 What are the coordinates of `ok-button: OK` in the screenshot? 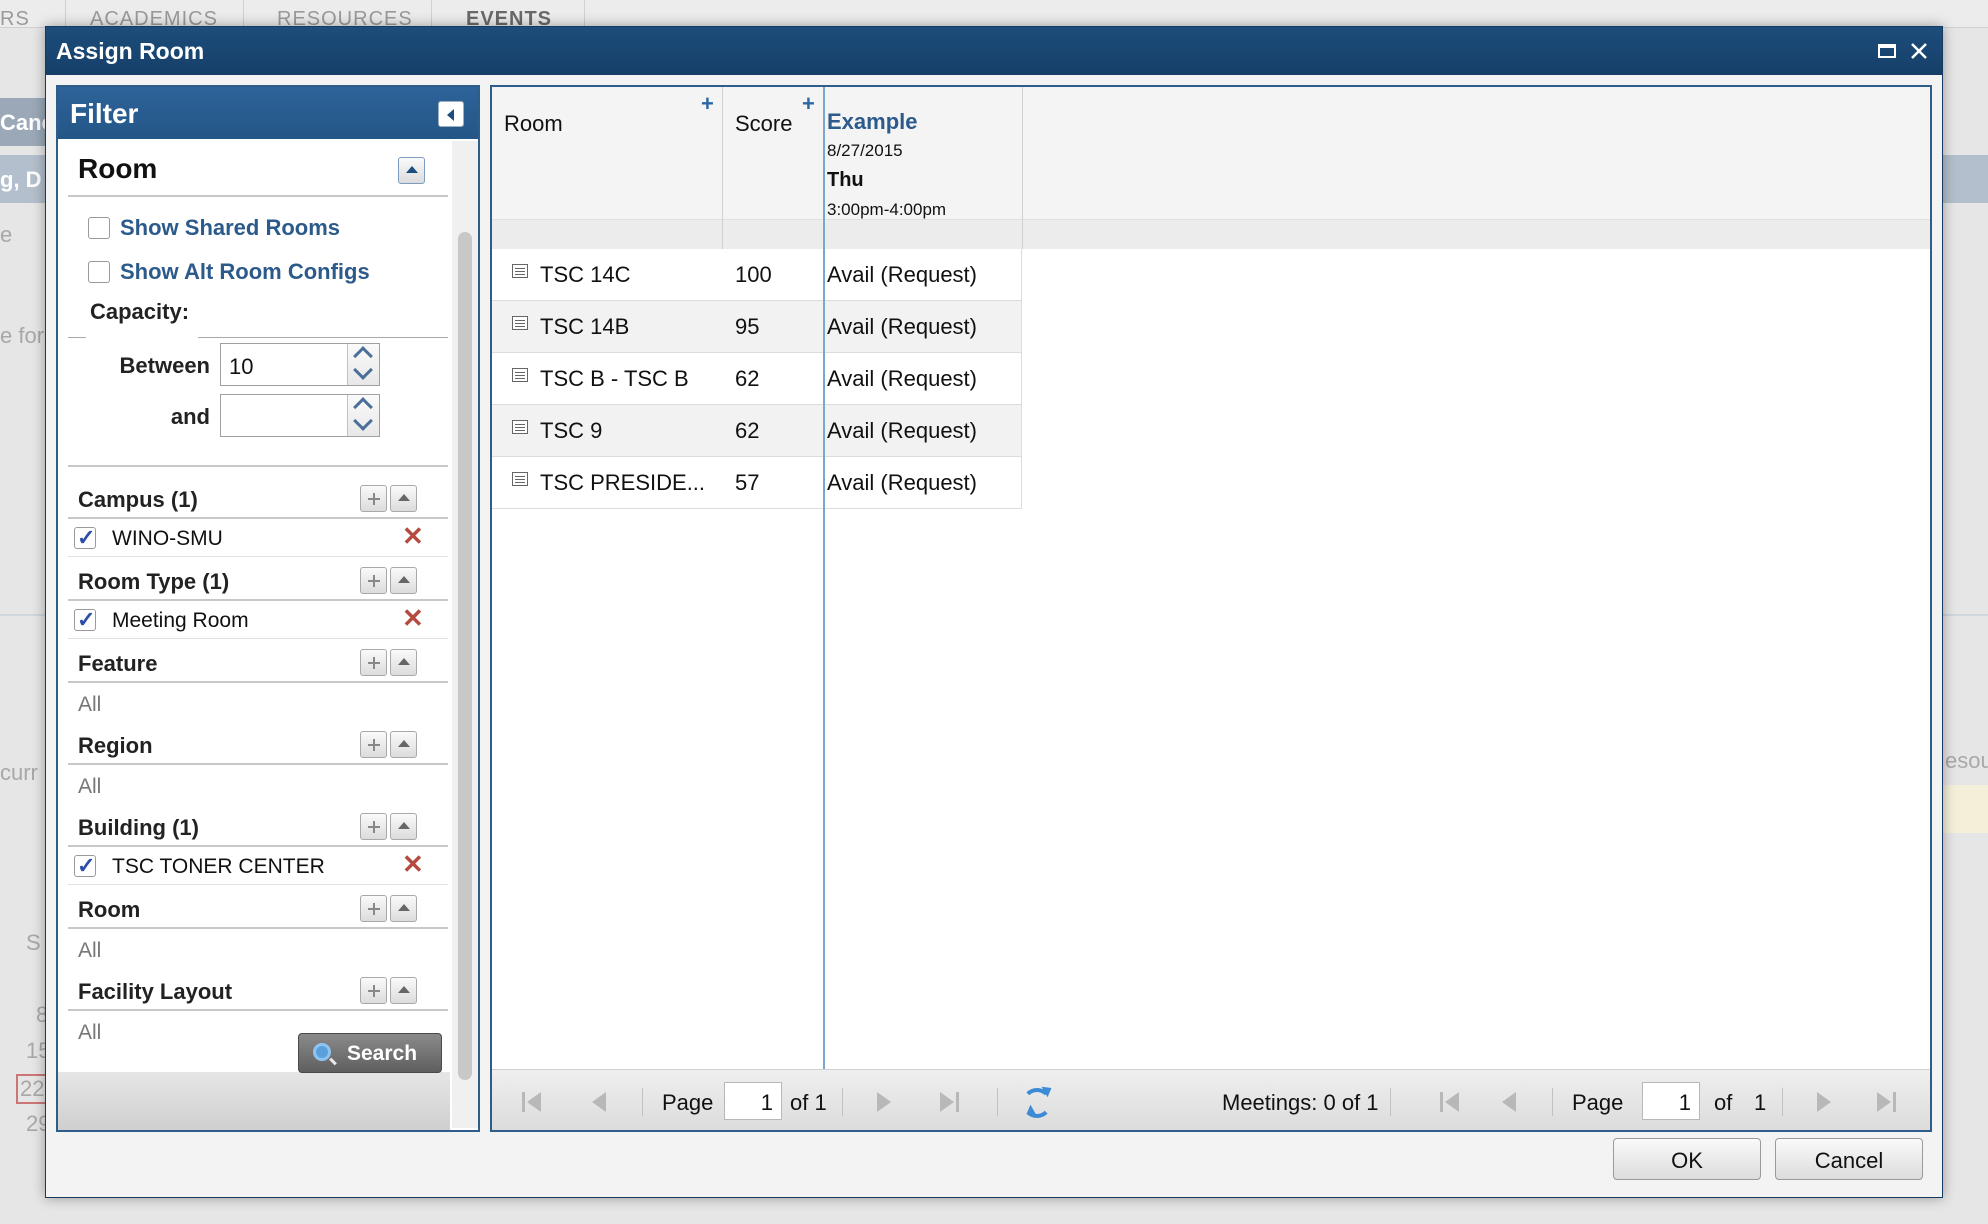 It's located at (1687, 1159).